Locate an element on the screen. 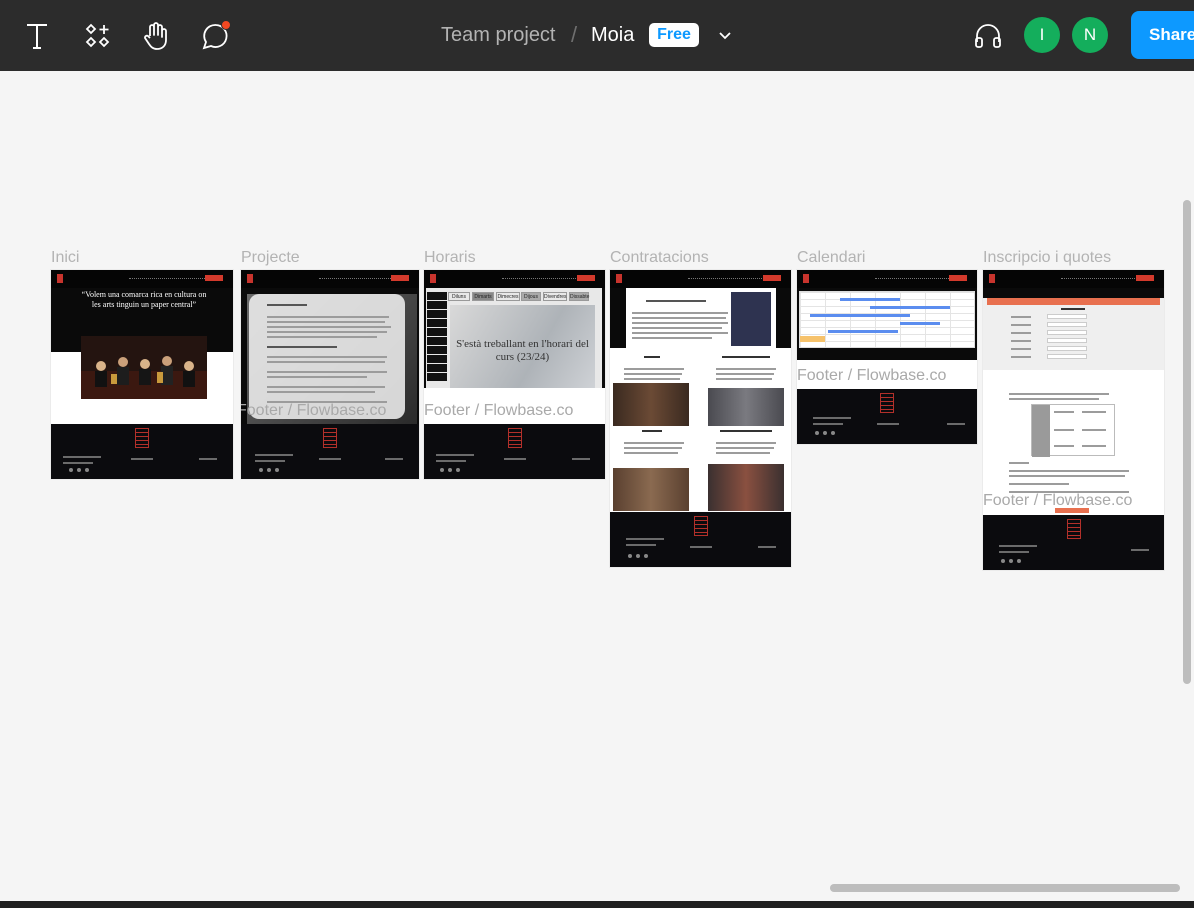  orchestra-photo is located at coordinates (144, 367).